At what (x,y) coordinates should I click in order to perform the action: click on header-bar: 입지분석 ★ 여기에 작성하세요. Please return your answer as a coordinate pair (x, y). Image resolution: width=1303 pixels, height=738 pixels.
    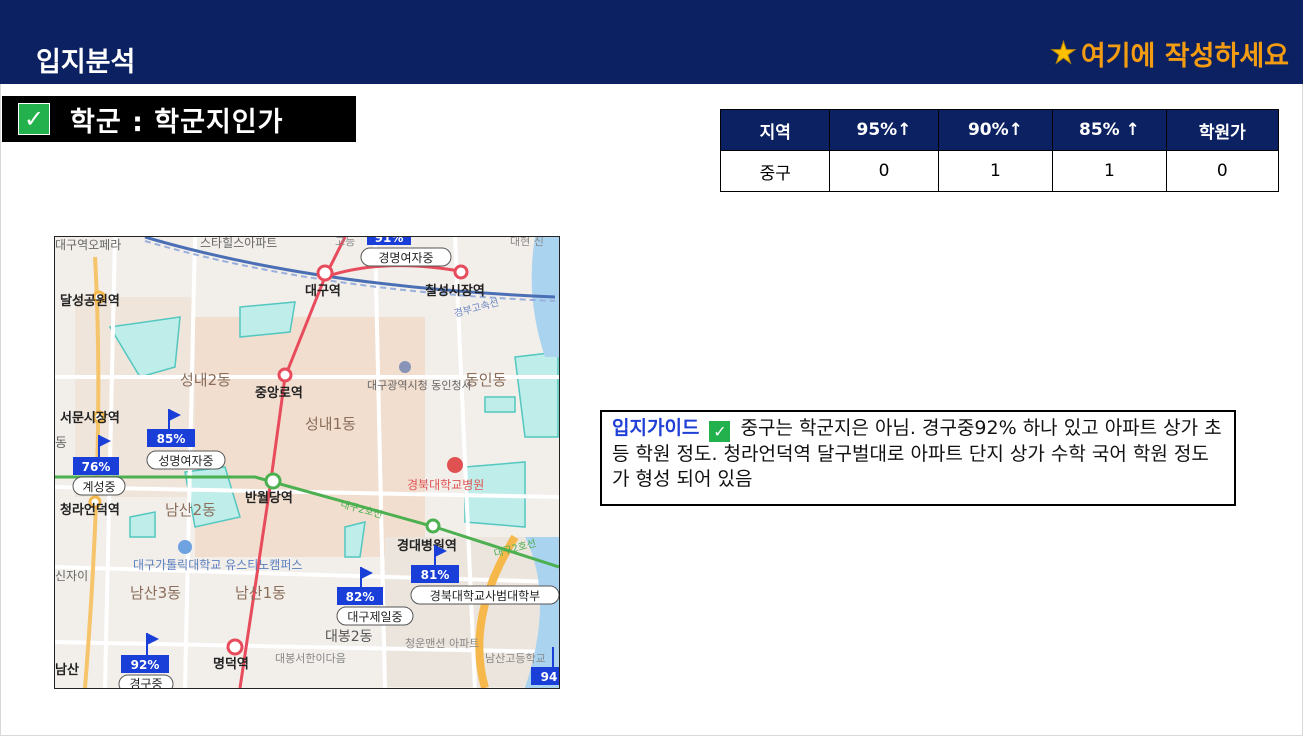
    Looking at the image, I should click on (651, 42).